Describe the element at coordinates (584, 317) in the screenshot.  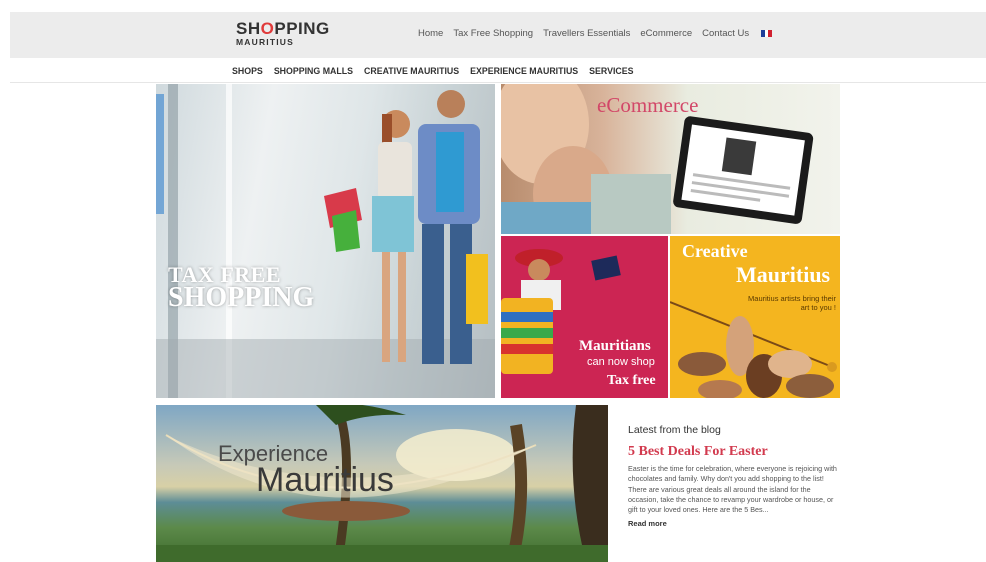
I see `mauritians-tax-free-tile: Mauritians can now shop Tax free` at that location.